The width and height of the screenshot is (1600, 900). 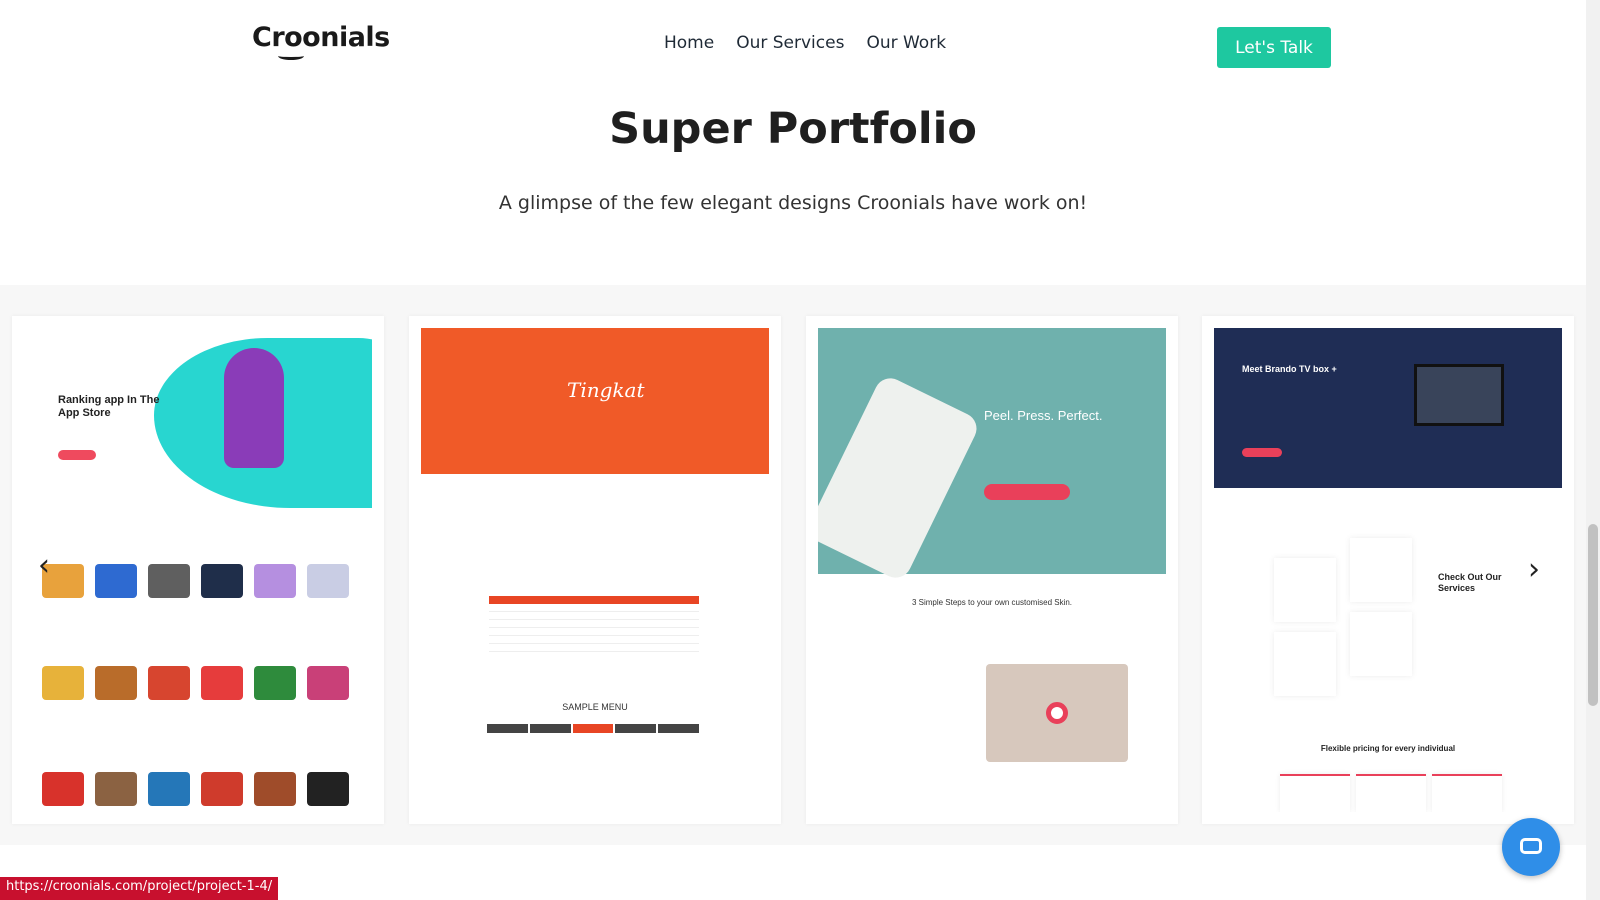 I want to click on card-heading: Peel. Press. Perfect., so click(x=1043, y=415).